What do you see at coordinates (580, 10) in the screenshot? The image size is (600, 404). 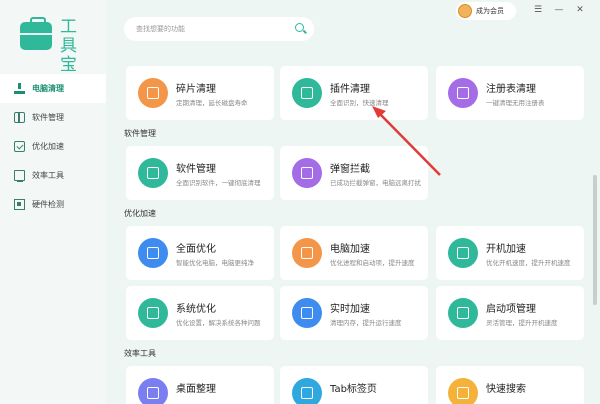 I see `close-button: ✕` at bounding box center [580, 10].